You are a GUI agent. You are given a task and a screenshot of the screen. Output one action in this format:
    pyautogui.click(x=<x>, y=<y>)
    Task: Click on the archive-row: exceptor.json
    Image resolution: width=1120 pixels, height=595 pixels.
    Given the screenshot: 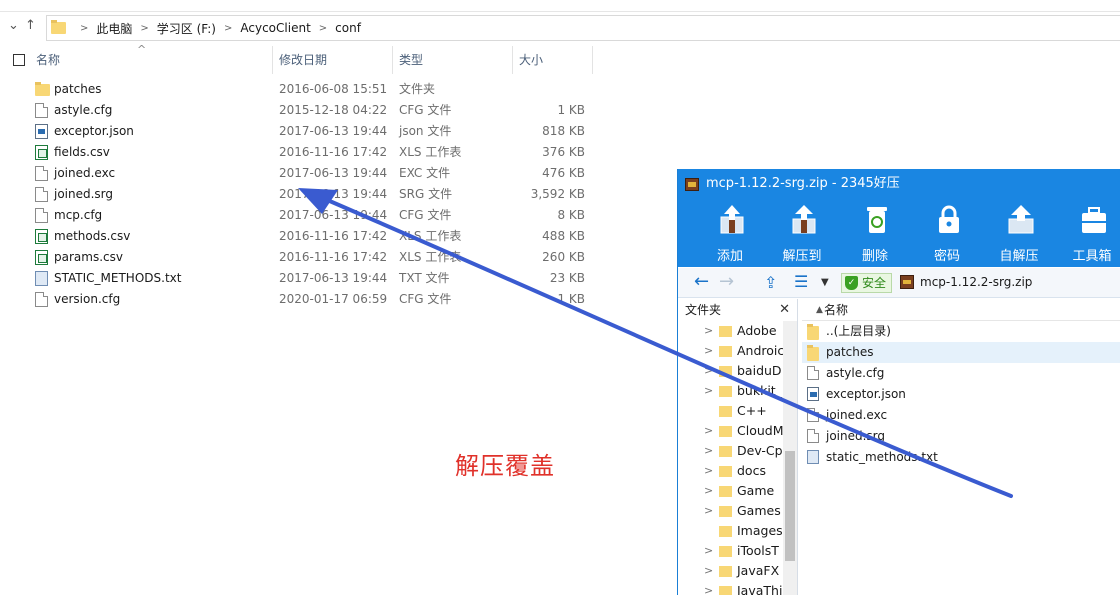 What is the action you would take?
    pyautogui.click(x=961, y=394)
    